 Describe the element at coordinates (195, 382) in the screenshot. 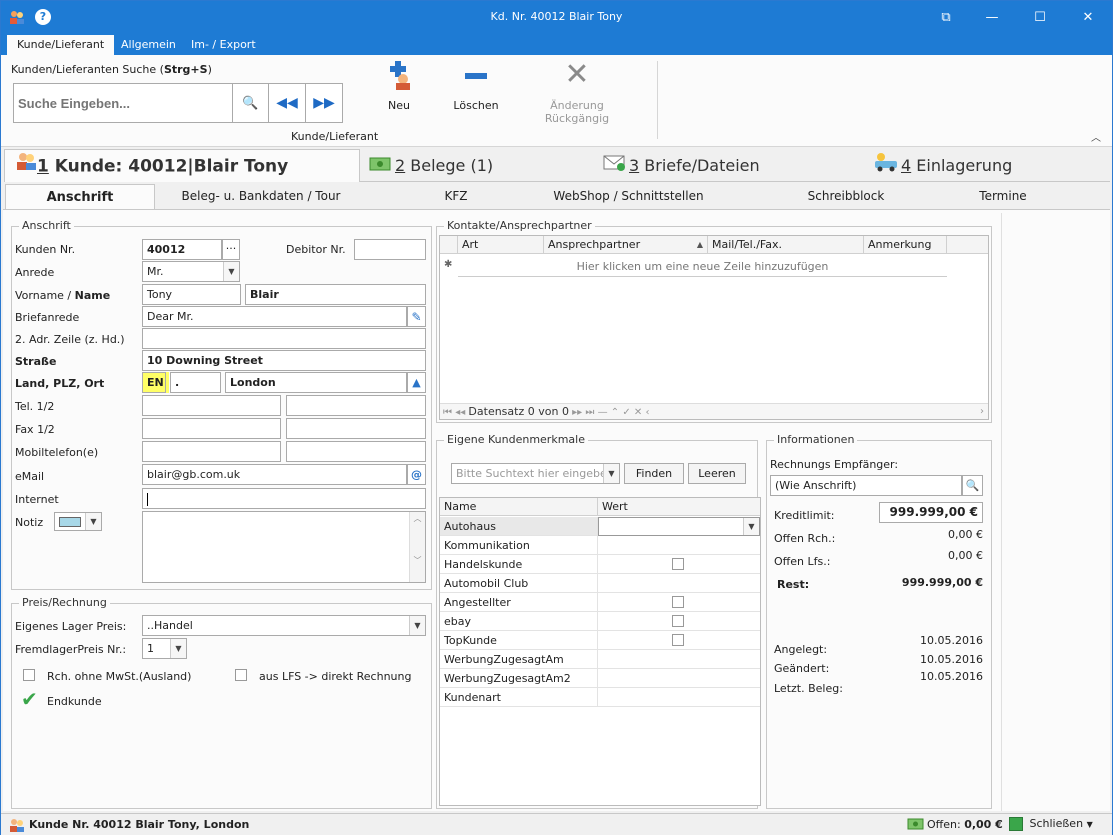

I see `plz-field: .` at that location.